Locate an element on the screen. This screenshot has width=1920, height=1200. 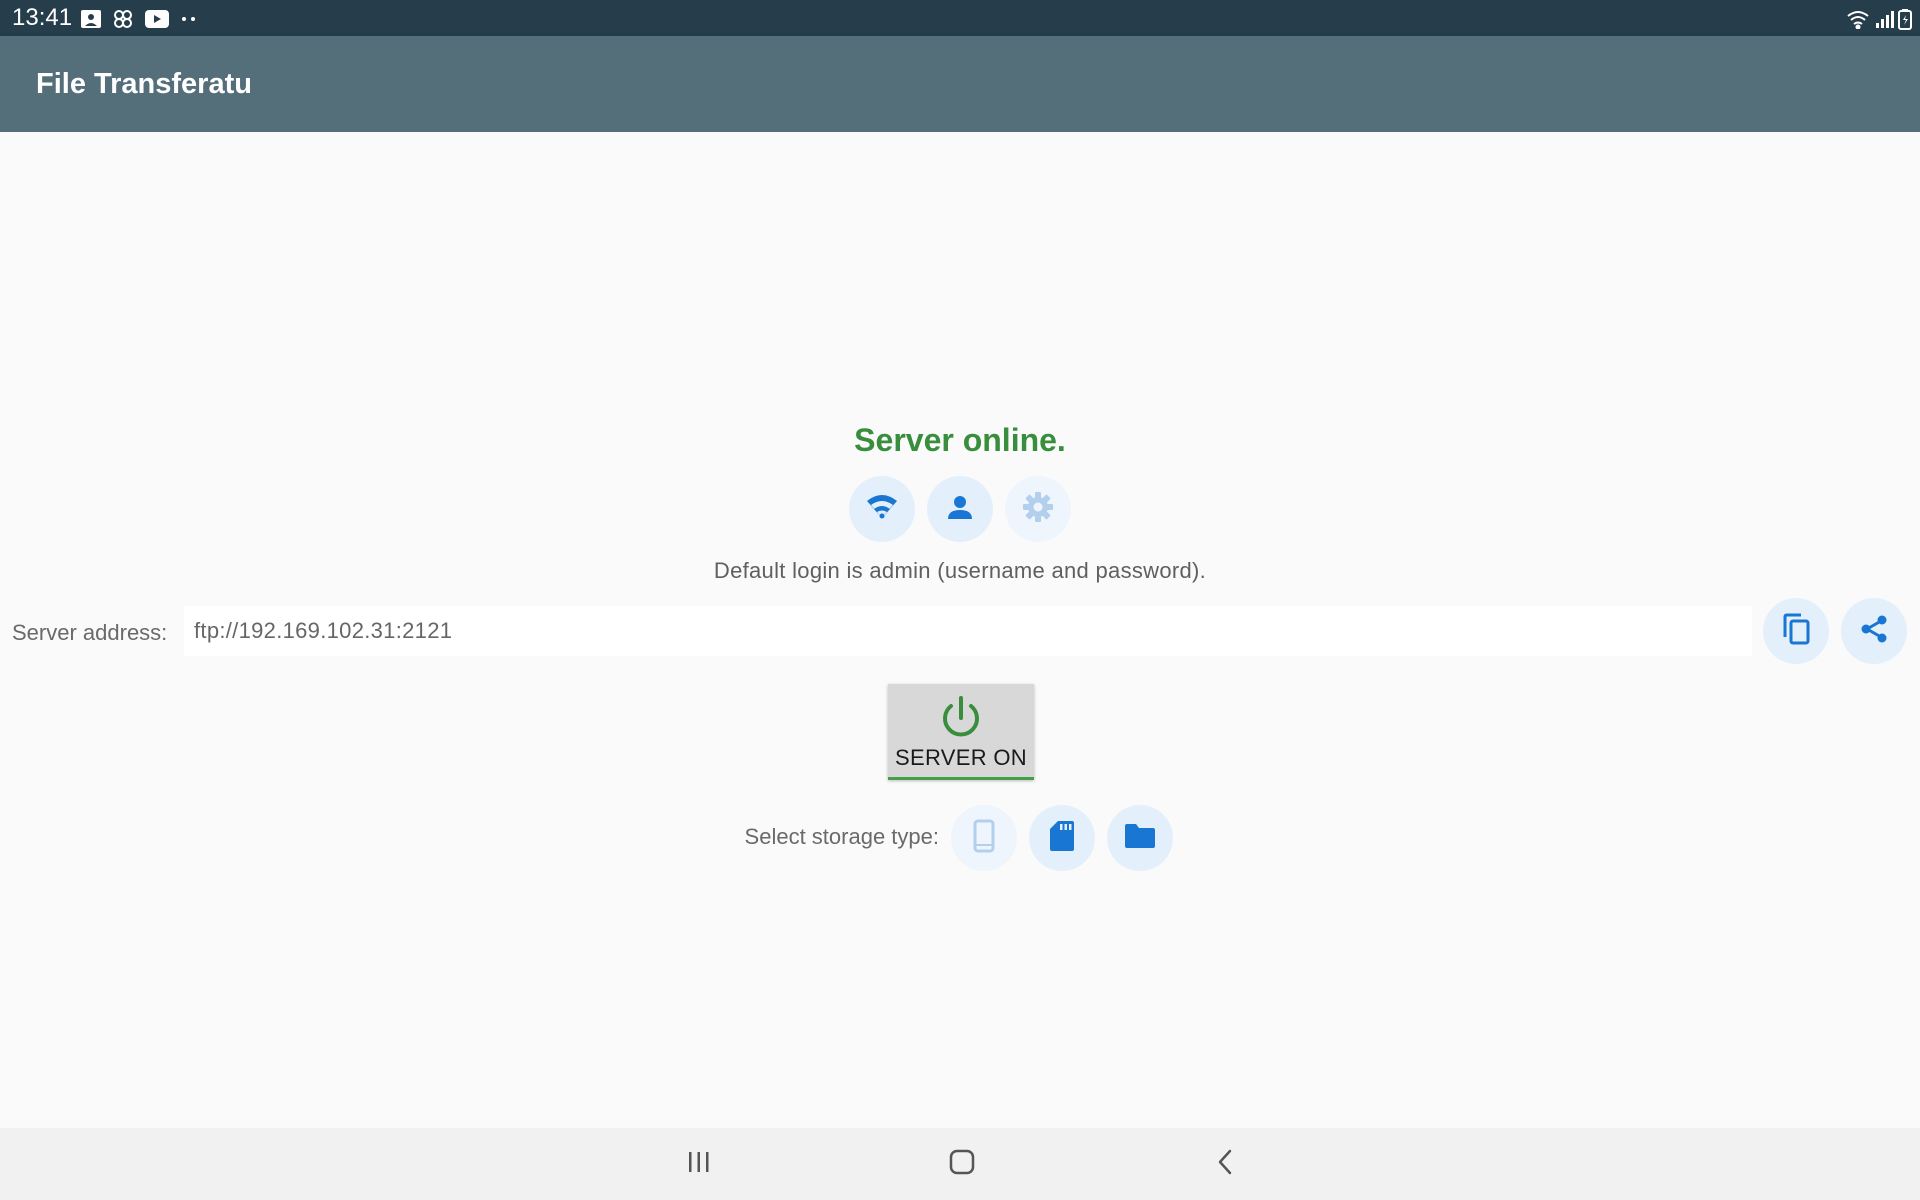
status-time: 13:41 is located at coordinates (42, 17).